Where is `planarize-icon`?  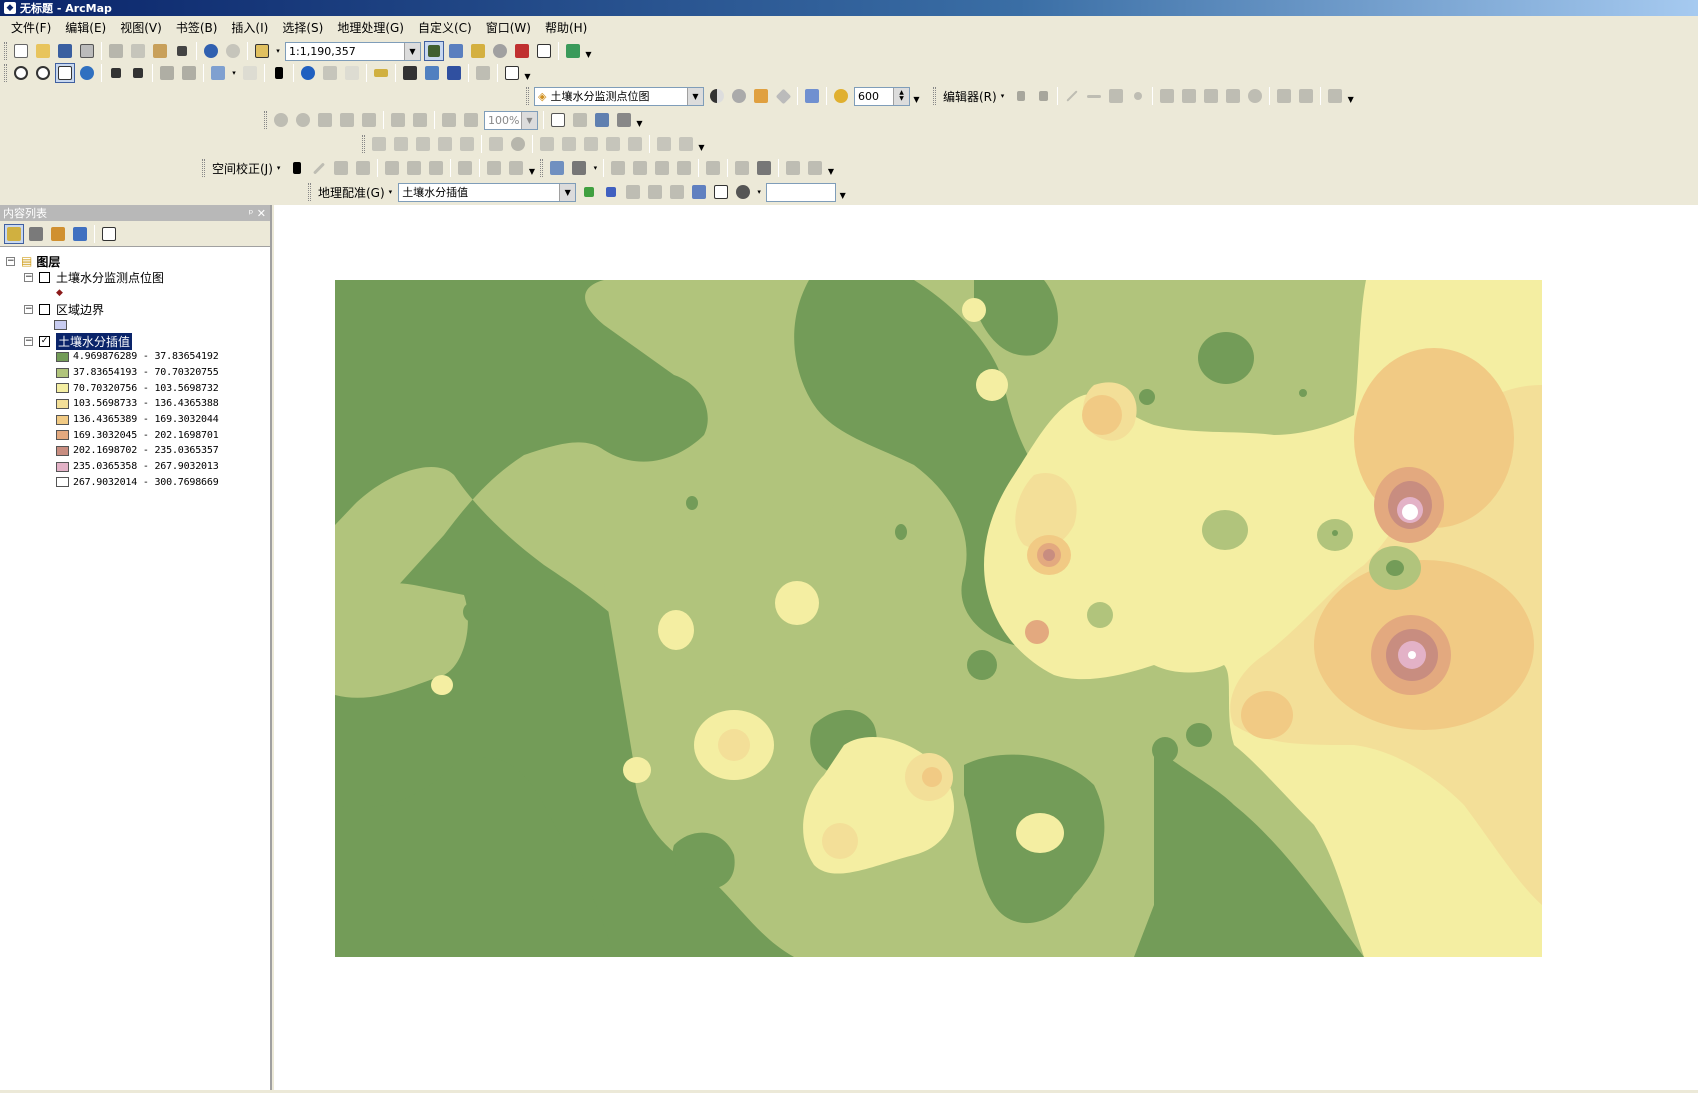
planarize-icon is located at coordinates (613, 144).